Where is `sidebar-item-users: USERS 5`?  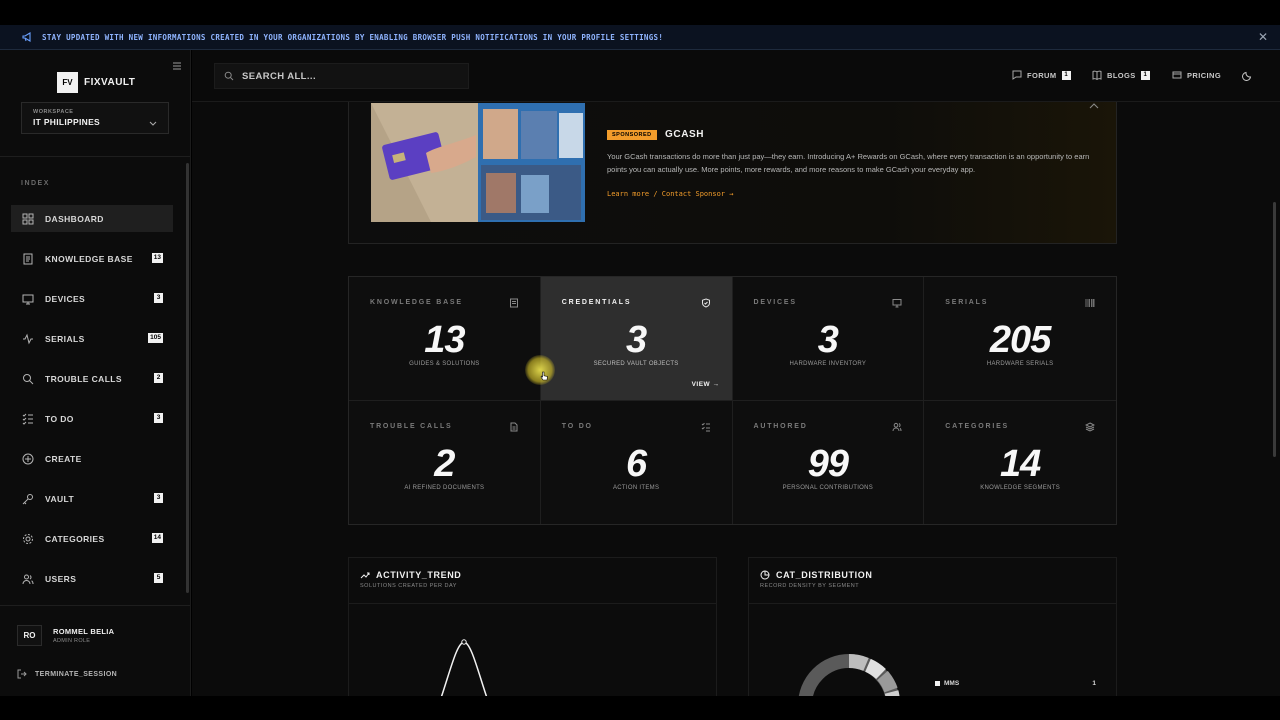
sidebar-item-users: USERS 5 is located at coordinates (92, 578).